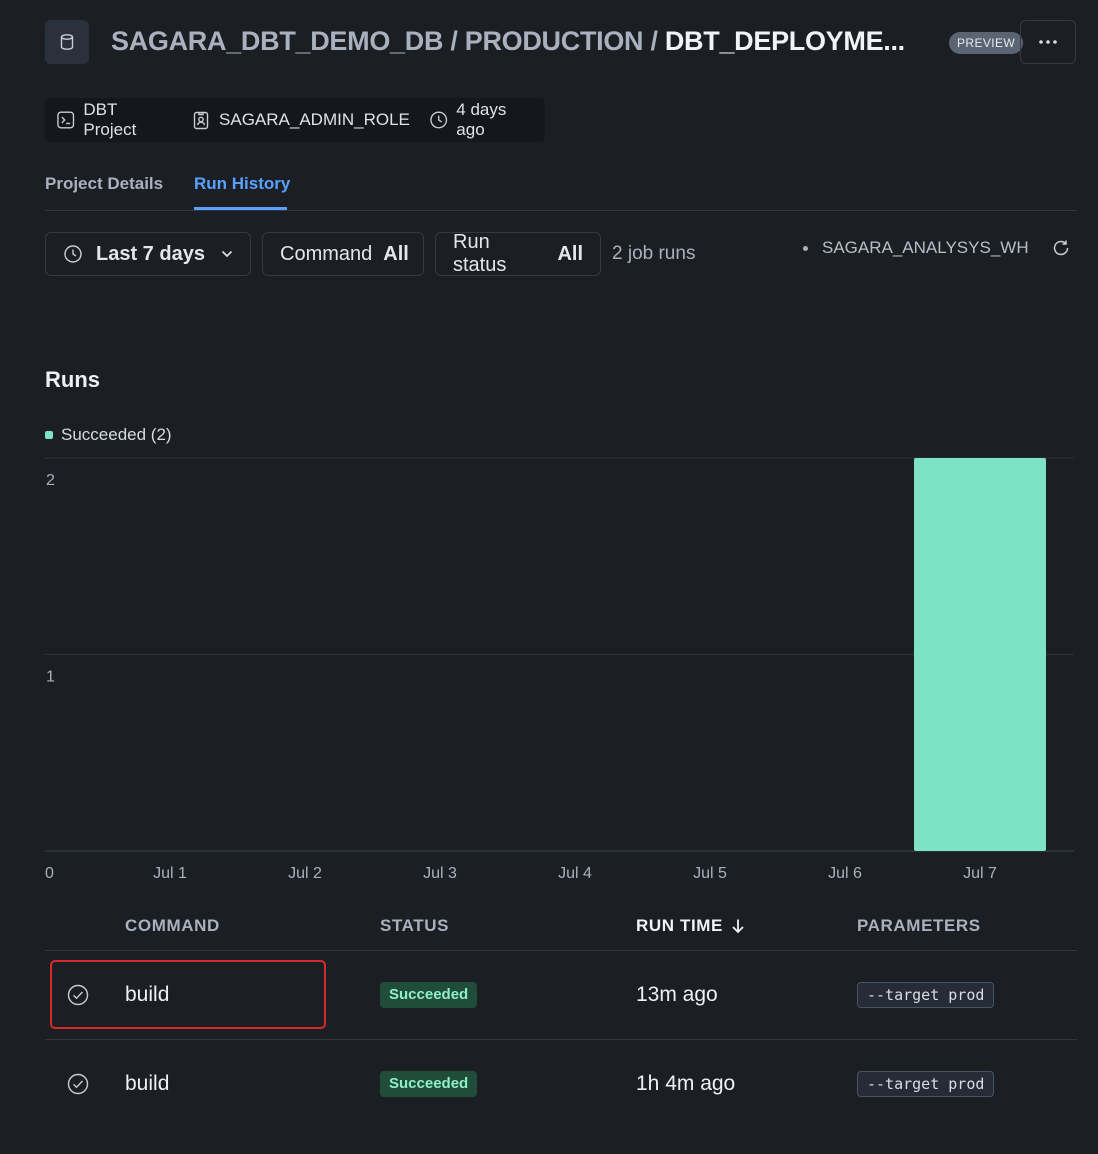  What do you see at coordinates (326, 253) in the screenshot?
I see `command-filter-label: Command` at bounding box center [326, 253].